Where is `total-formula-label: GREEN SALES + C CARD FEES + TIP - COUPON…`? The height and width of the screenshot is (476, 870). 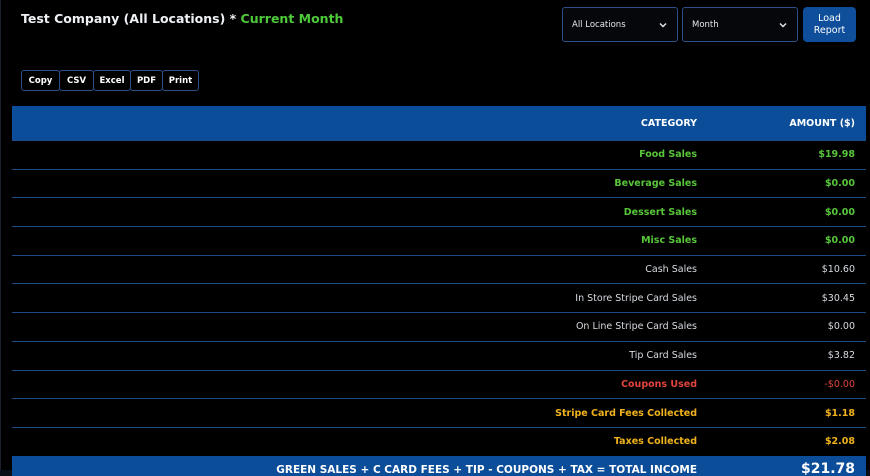
total-formula-label: GREEN SALES + C CARD FEES + TIP - COUPON… is located at coordinates (486, 469).